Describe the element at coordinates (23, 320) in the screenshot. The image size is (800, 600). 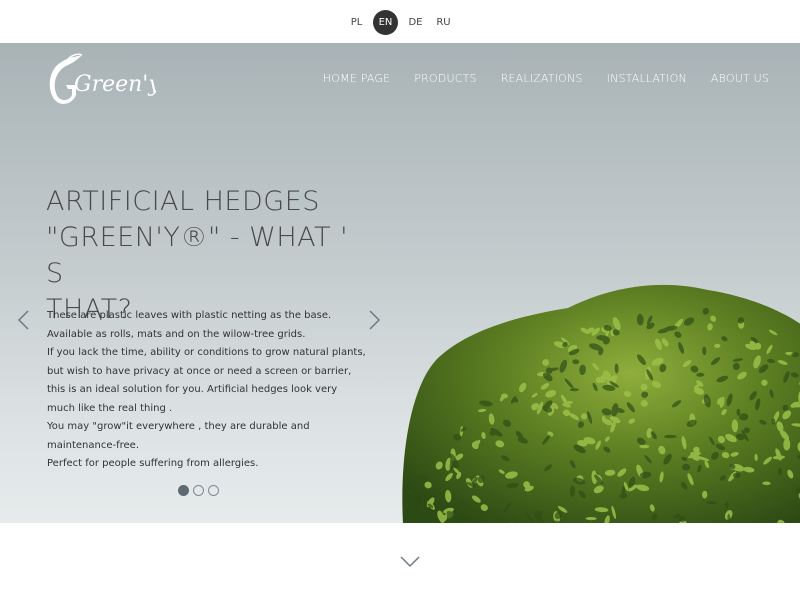
I see `chevron-left-icon` at that location.